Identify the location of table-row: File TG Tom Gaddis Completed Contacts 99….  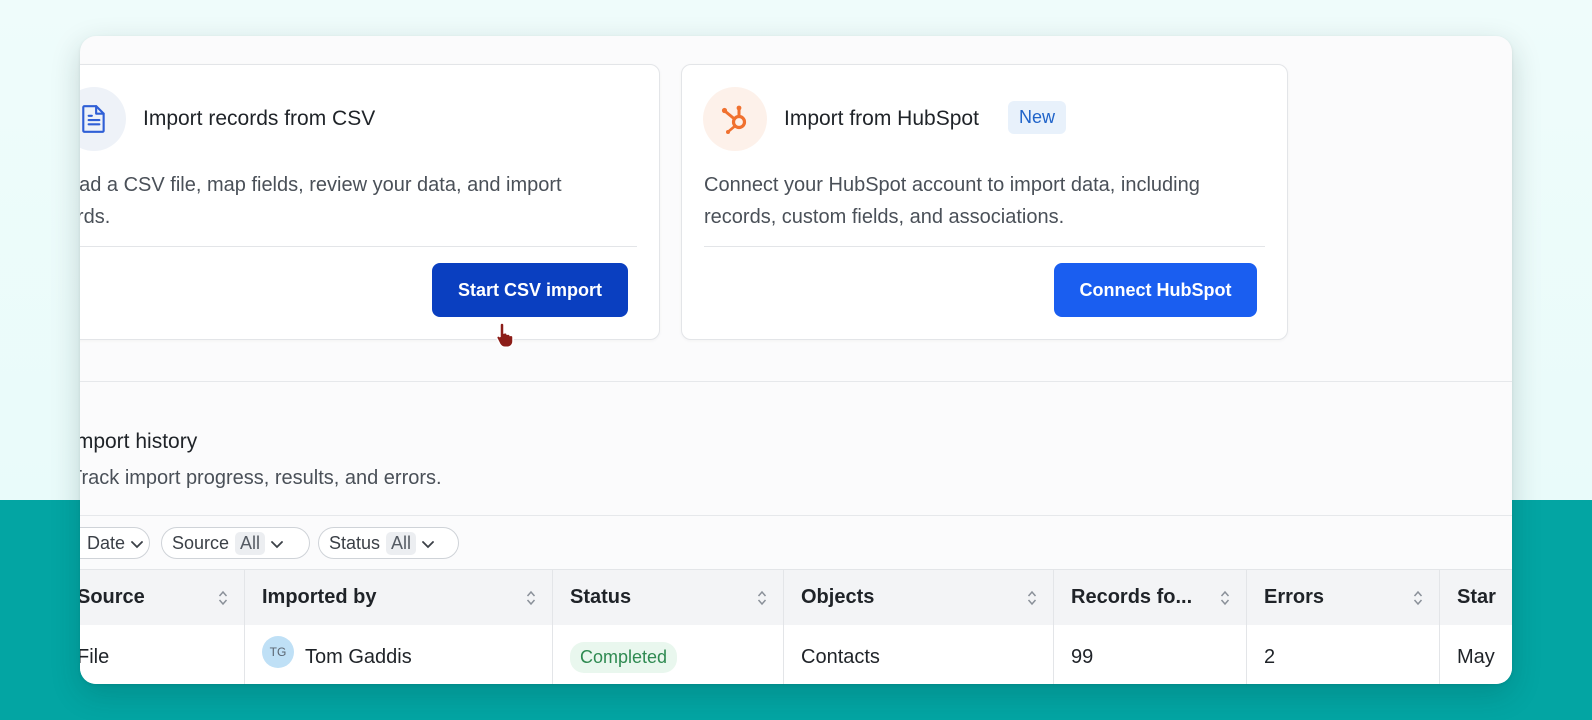
(796, 654).